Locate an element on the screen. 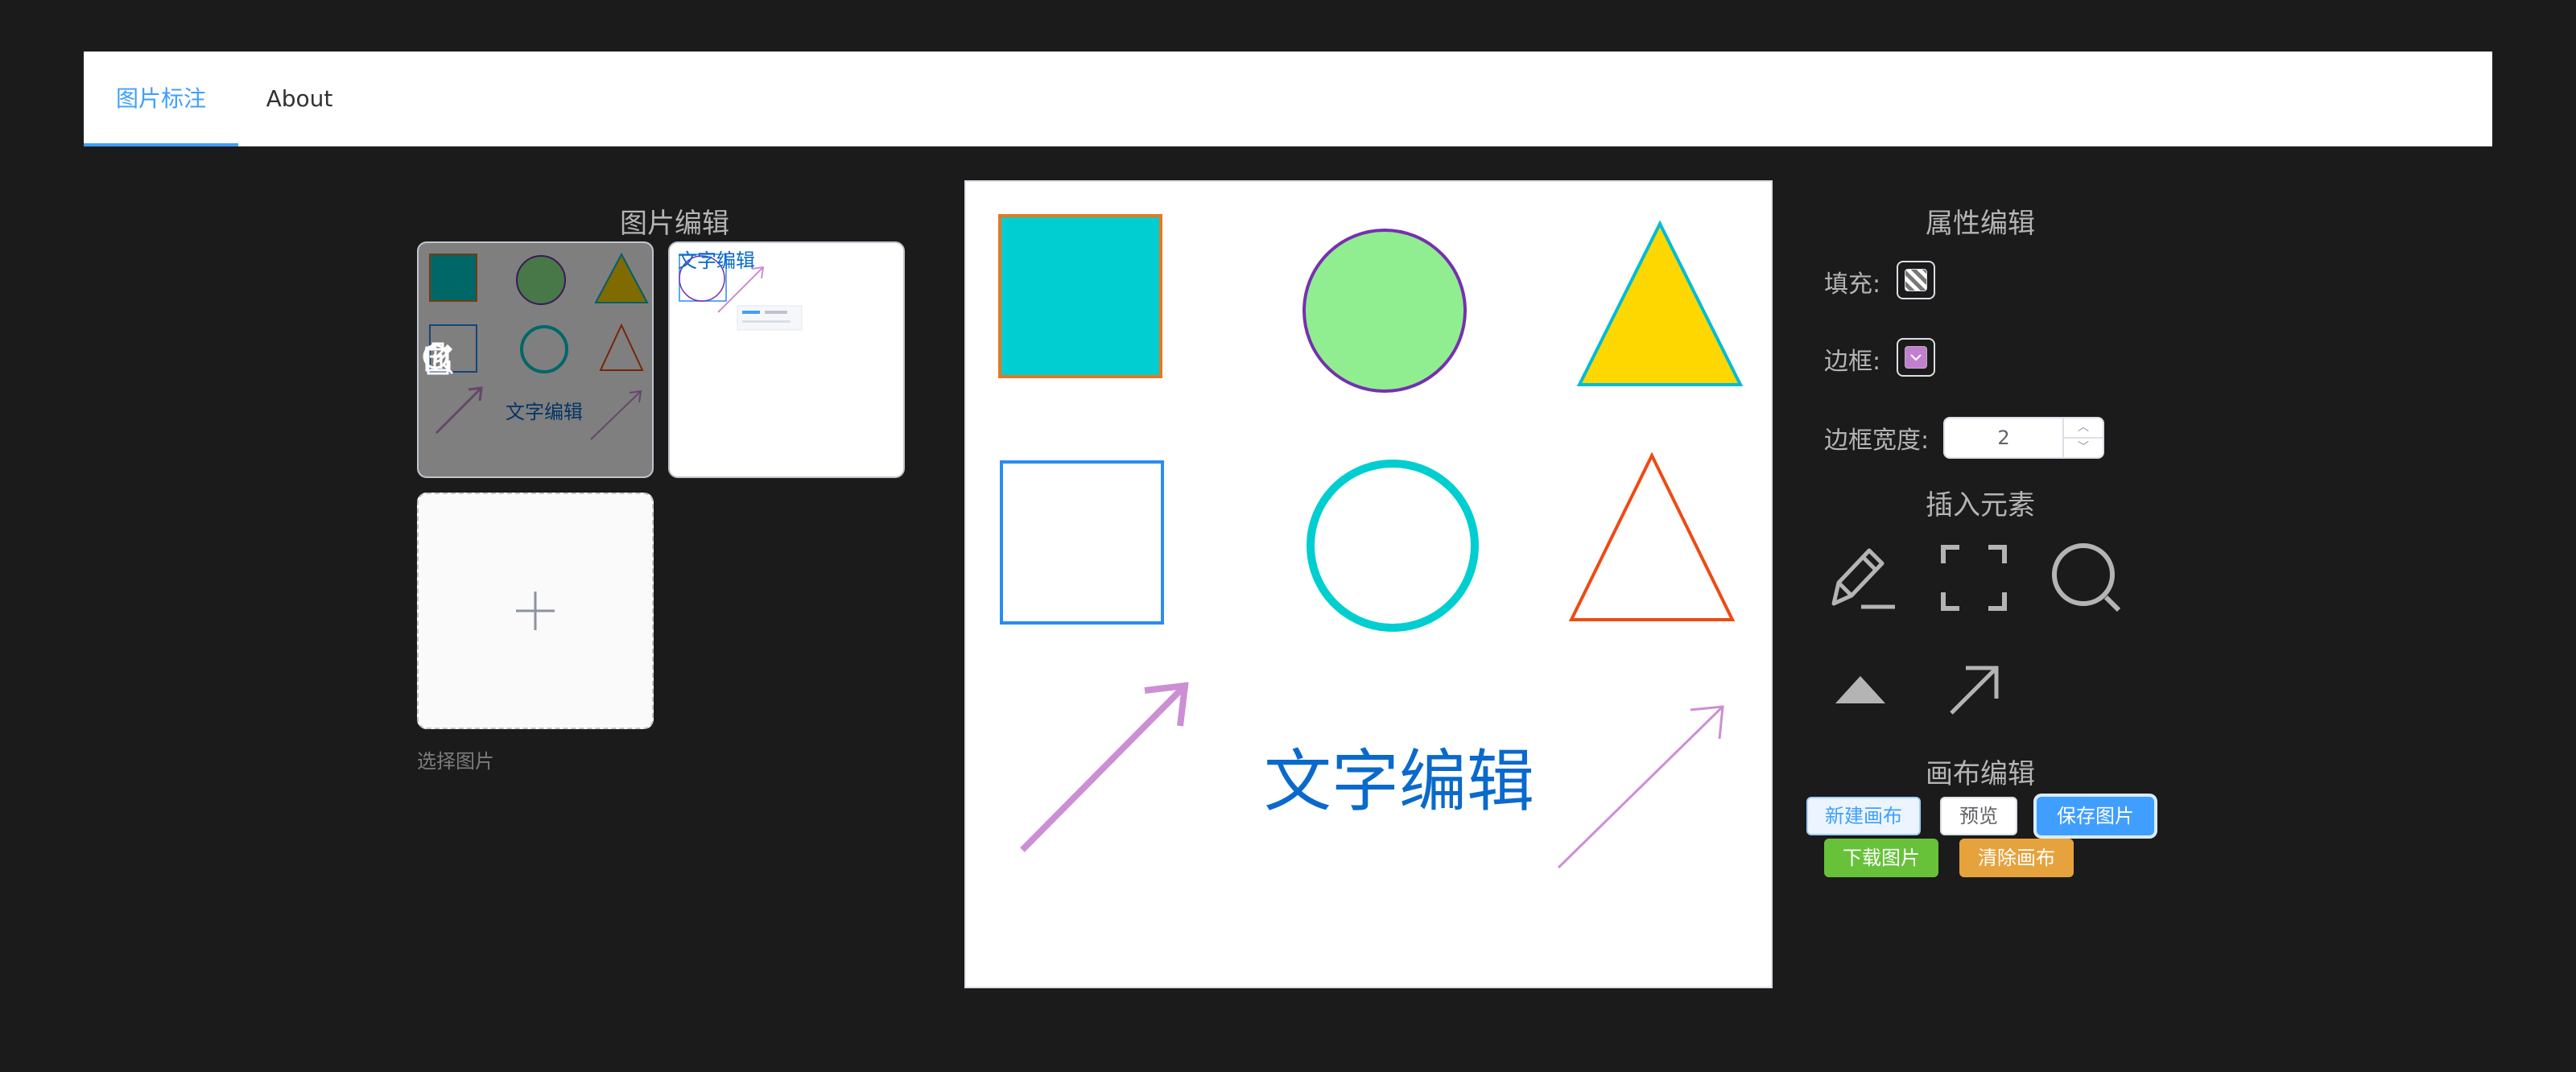  outline-triangle is located at coordinates (1652, 536).